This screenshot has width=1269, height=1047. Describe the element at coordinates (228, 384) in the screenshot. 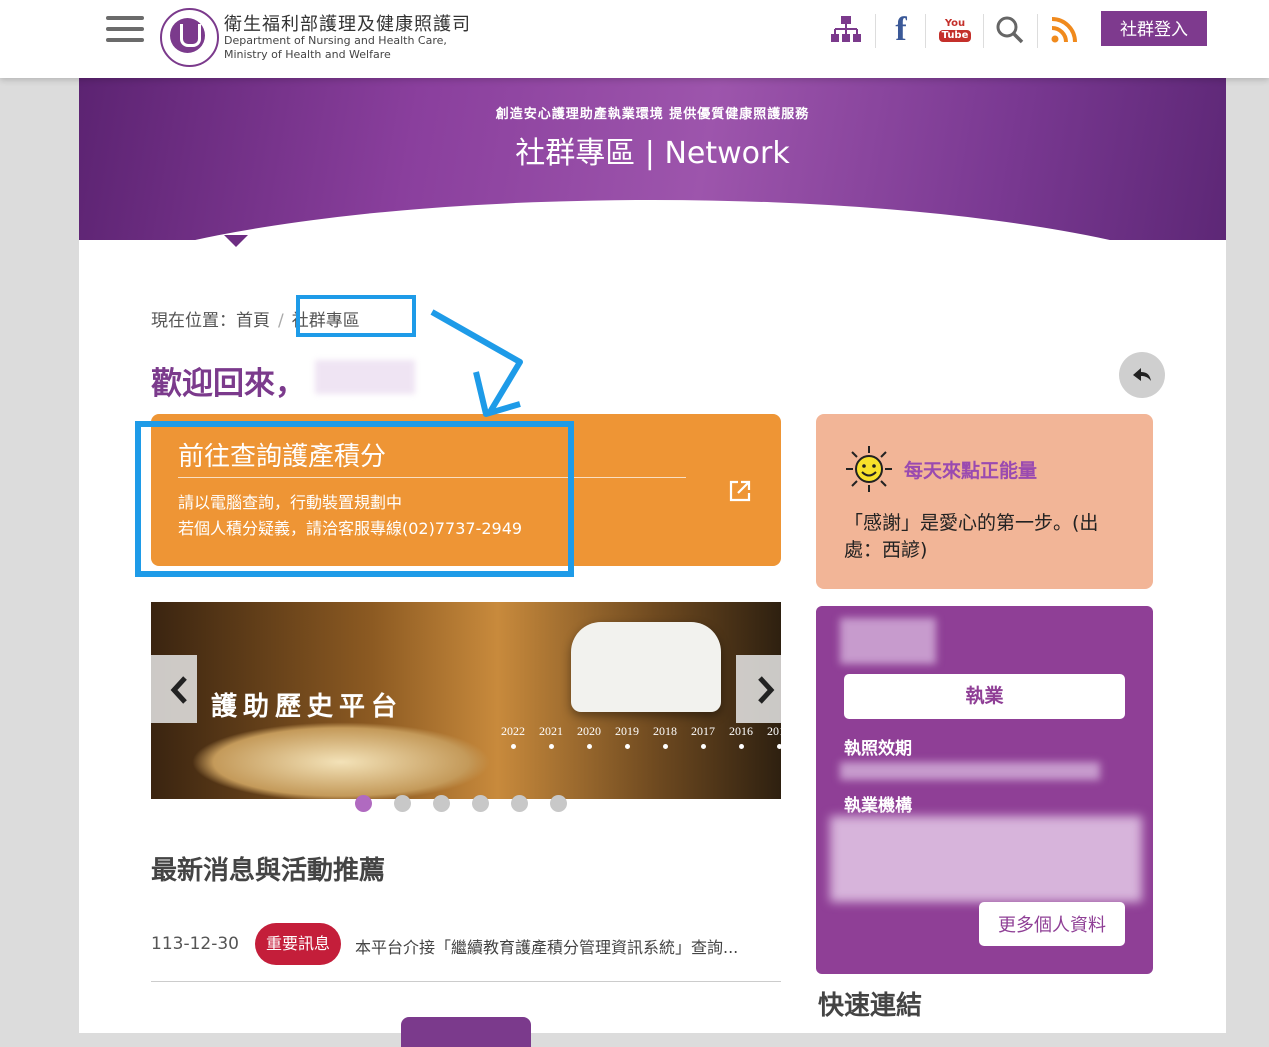

I see `welcome-heading: 歡迎回來，` at that location.